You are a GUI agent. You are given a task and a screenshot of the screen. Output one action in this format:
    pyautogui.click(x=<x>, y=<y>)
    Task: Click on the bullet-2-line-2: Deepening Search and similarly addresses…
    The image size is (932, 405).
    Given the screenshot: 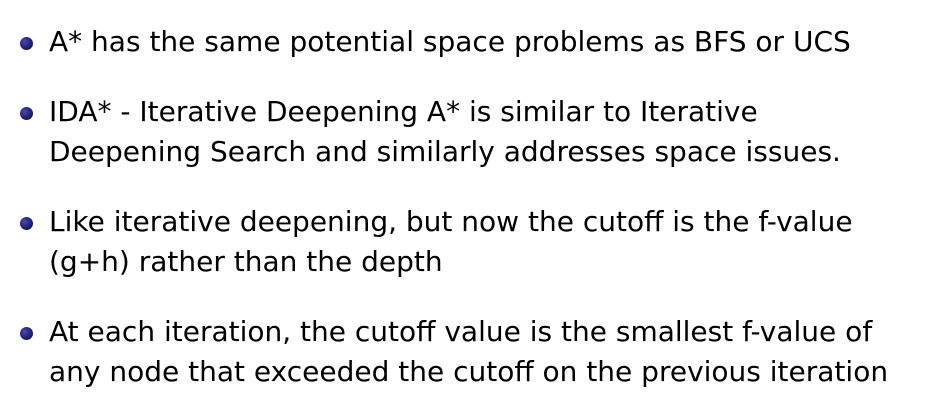 What is the action you would take?
    pyautogui.click(x=445, y=151)
    